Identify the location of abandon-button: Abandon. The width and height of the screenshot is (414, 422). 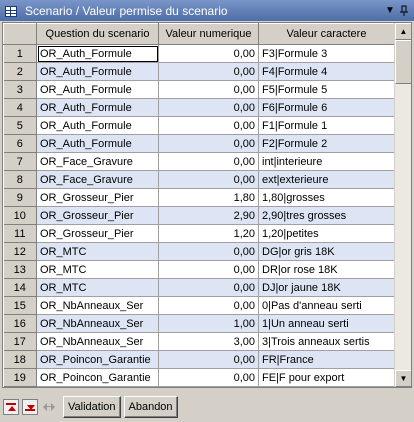
(150, 407).